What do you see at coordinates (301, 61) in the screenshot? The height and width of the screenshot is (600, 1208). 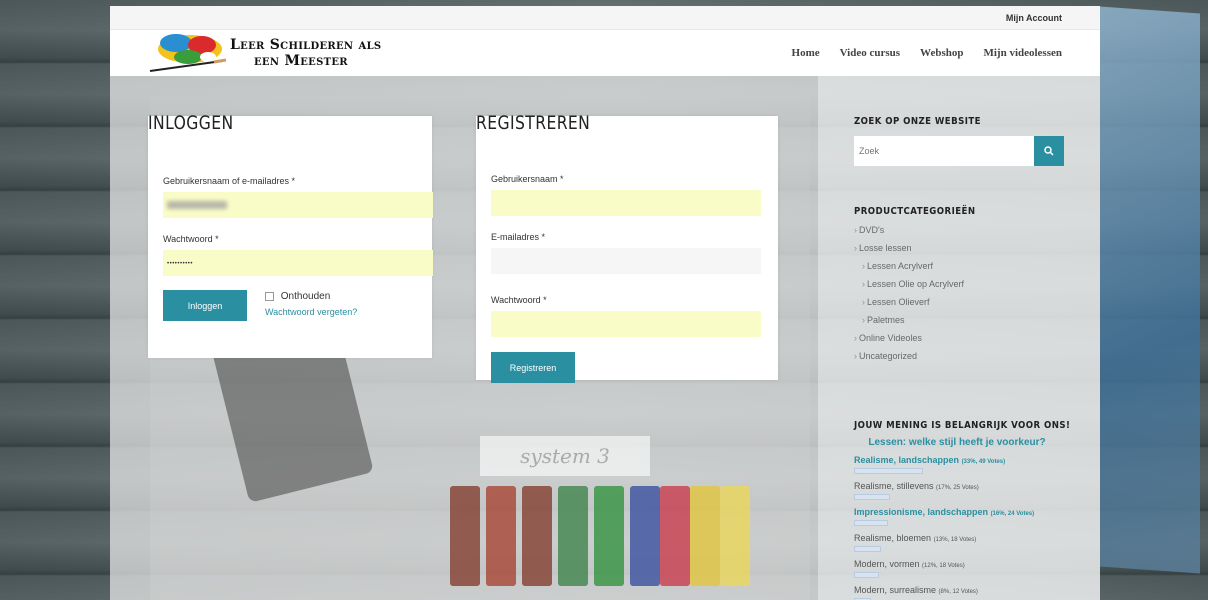 I see `logo-line-2: een Meester` at bounding box center [301, 61].